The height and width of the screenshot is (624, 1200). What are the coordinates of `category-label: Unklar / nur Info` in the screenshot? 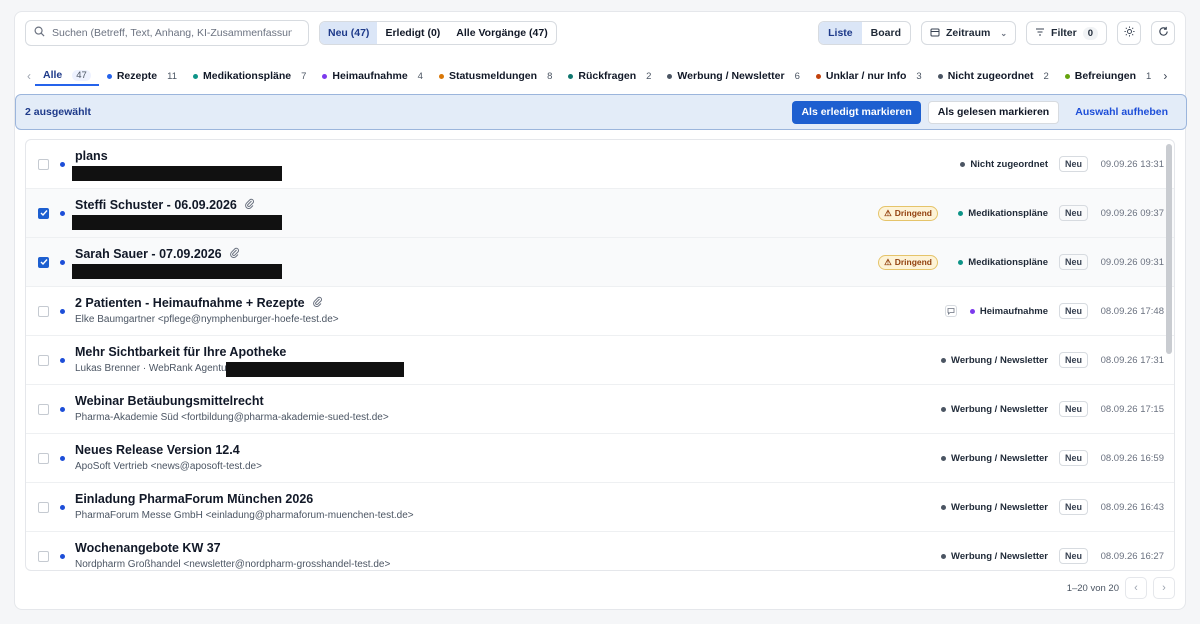 It's located at (866, 76).